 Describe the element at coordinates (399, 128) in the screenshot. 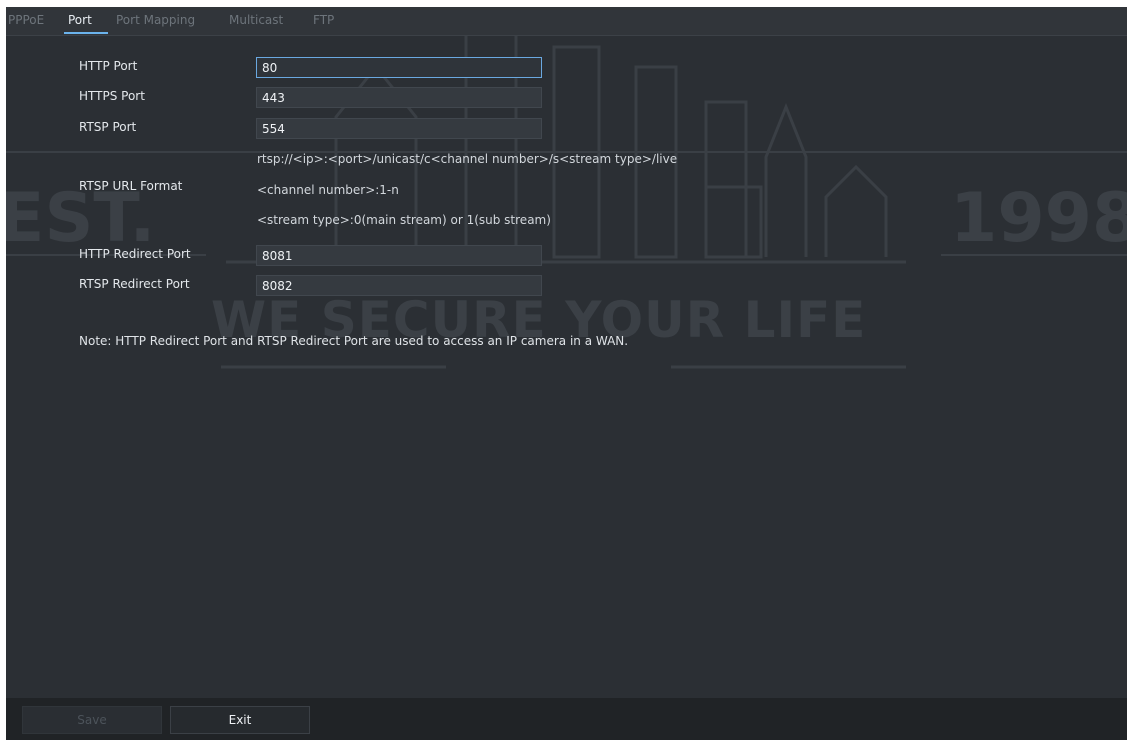

I see `rtsp-port-input` at that location.